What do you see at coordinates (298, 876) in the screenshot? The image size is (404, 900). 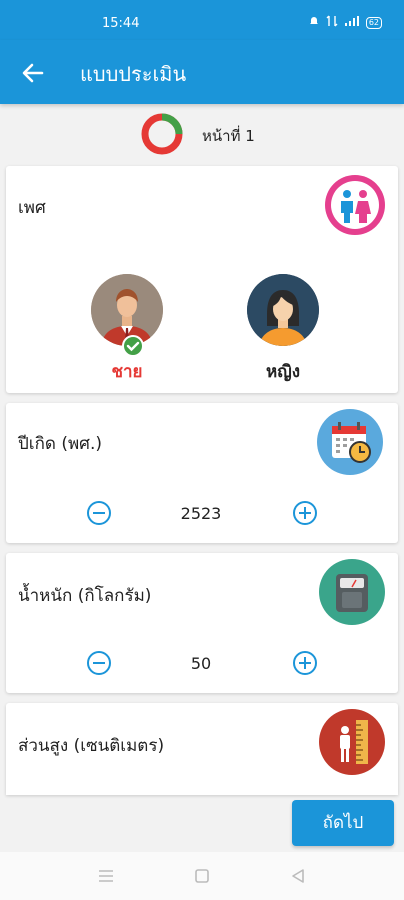 I see `back-nav-icon` at bounding box center [298, 876].